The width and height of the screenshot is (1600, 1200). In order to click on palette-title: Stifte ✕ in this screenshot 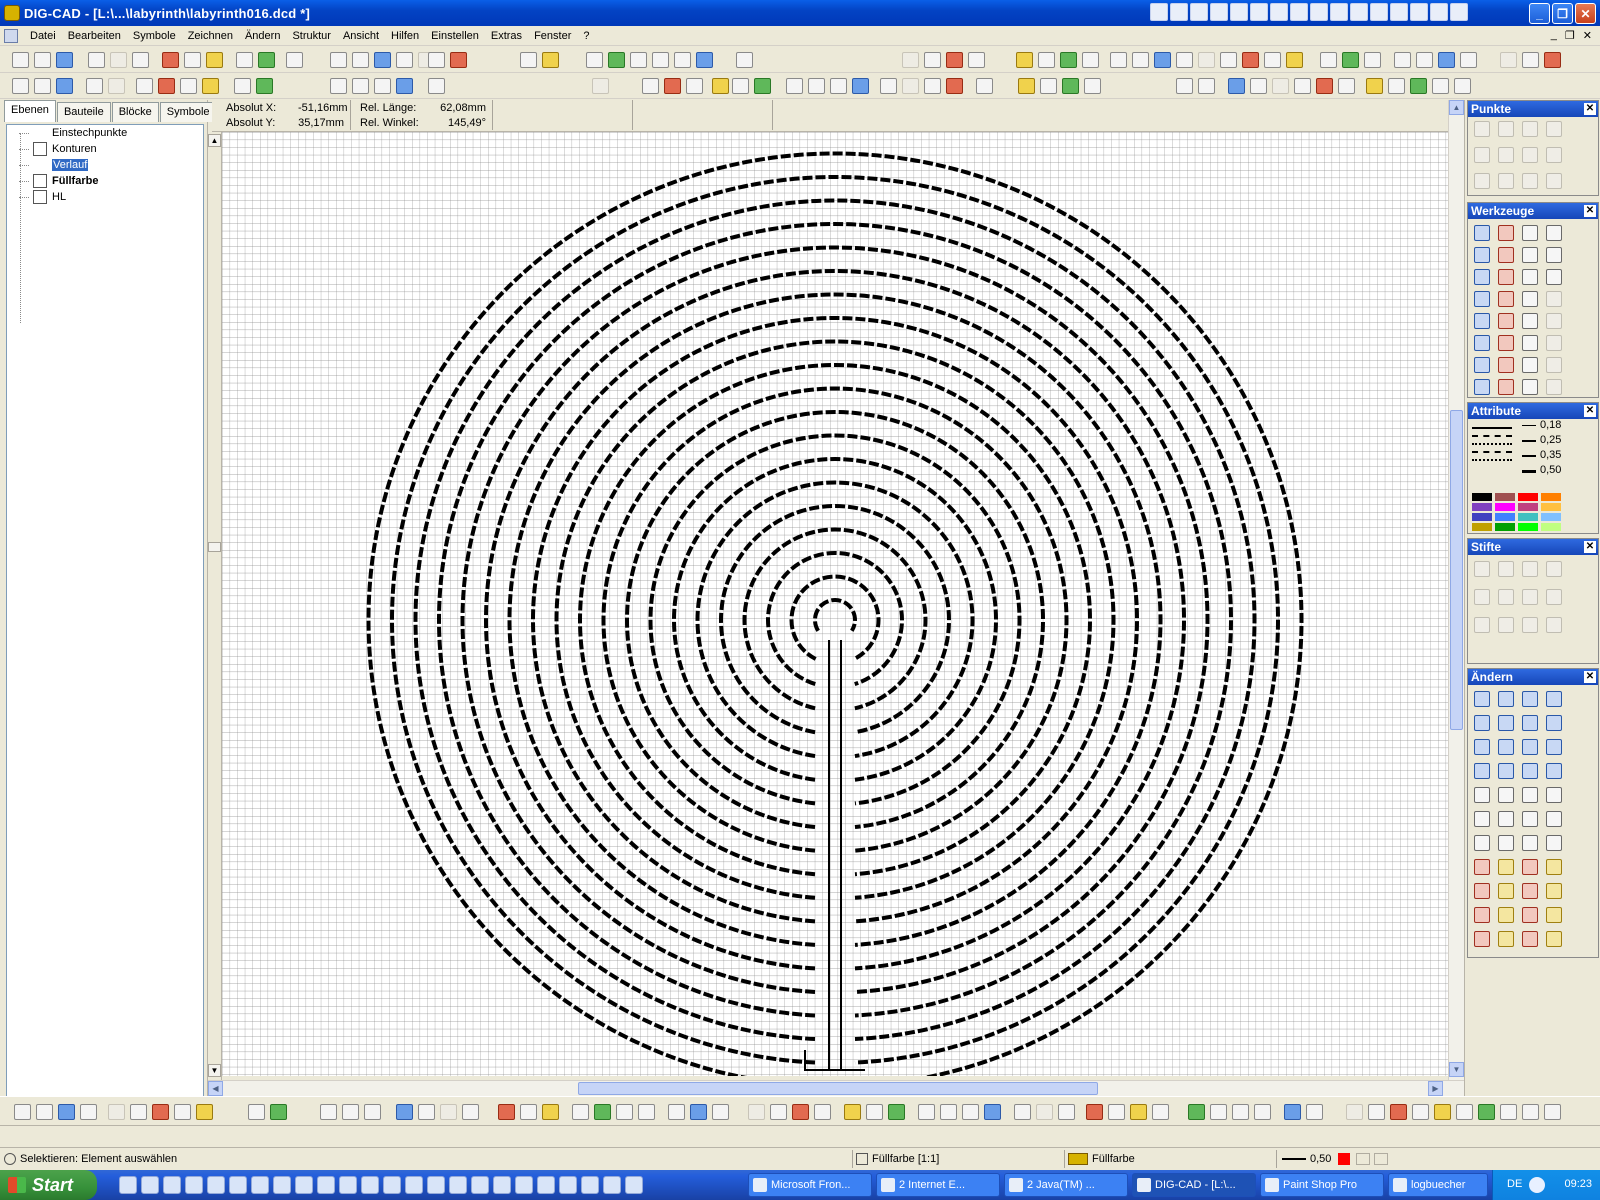, I will do `click(1533, 547)`.